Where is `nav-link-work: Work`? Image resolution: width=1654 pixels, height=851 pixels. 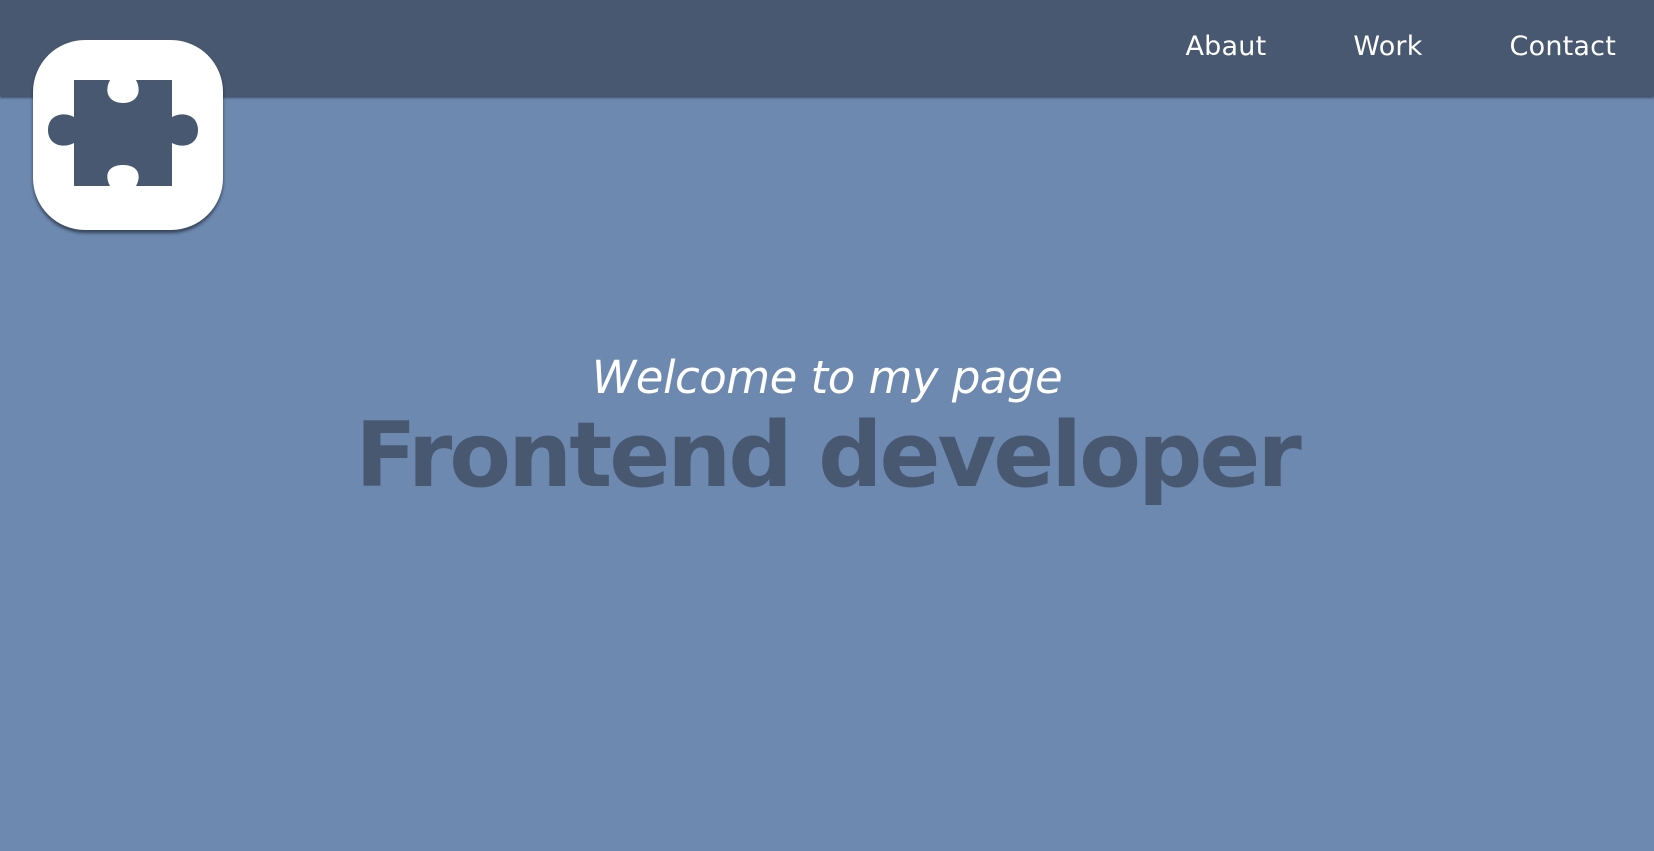 nav-link-work: Work is located at coordinates (1387, 46).